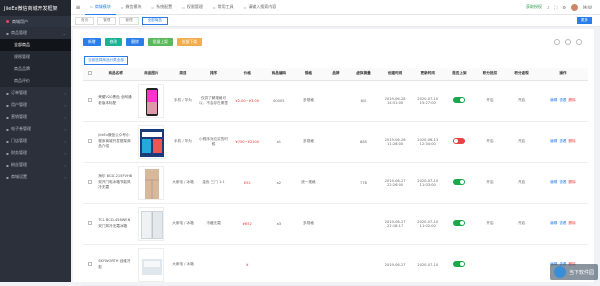  What do you see at coordinates (115, 100) in the screenshot?
I see `product-name: 荣耀V20黑色 全网通 老版本标配` at bounding box center [115, 100].